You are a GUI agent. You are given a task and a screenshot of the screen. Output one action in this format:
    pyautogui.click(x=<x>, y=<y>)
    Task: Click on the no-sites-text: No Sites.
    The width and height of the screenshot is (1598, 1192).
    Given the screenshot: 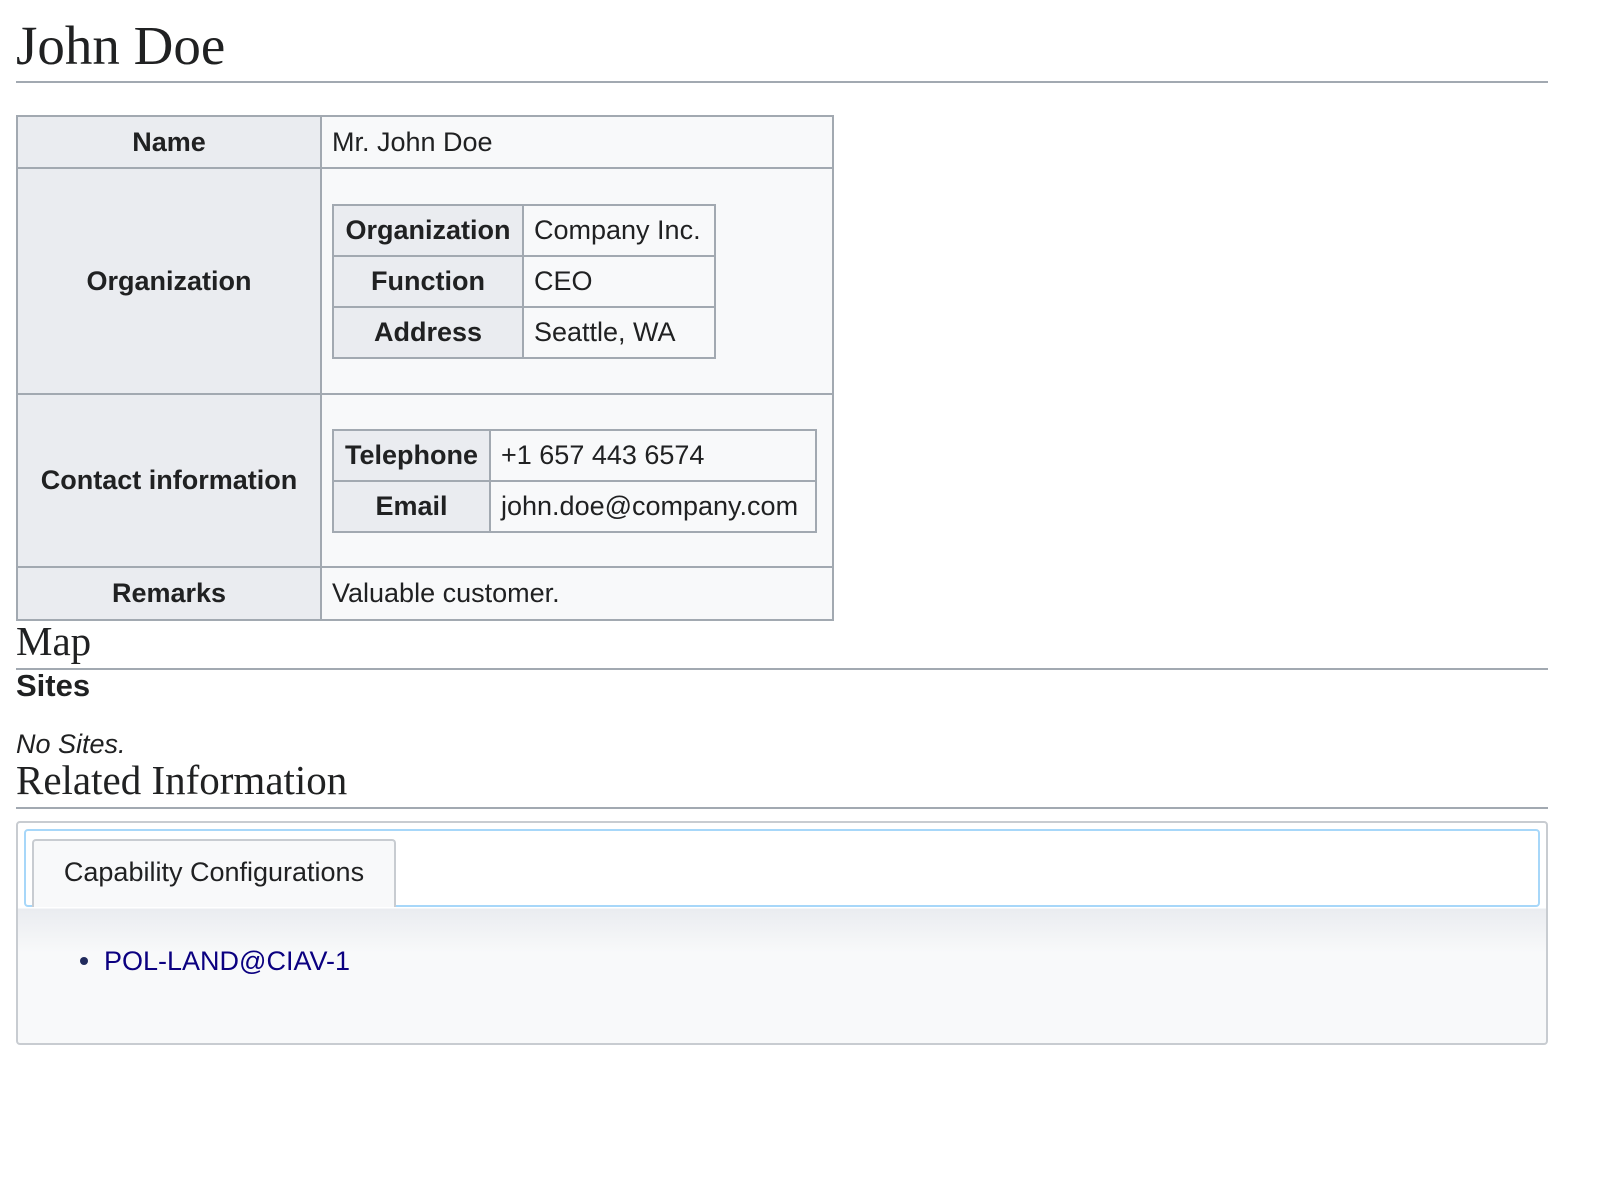 What is the action you would take?
    pyautogui.click(x=71, y=744)
    